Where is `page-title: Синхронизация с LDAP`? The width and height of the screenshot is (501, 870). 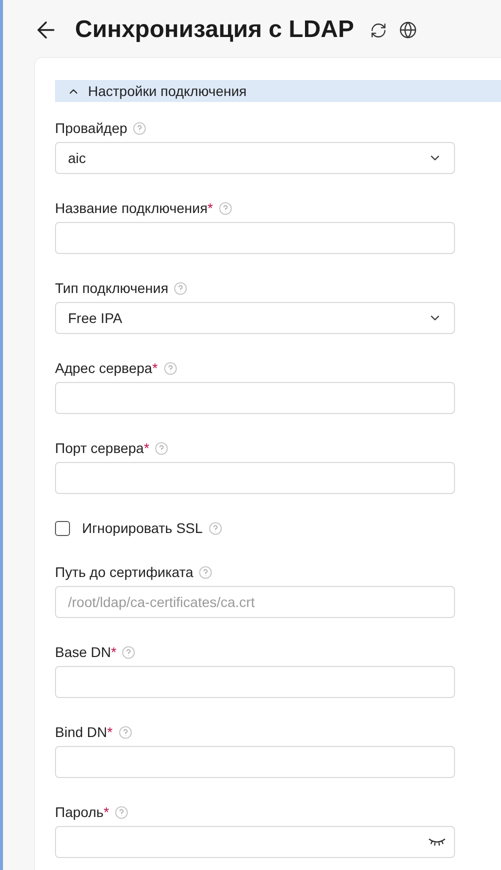
page-title: Синхронизация с LDAP is located at coordinates (214, 30).